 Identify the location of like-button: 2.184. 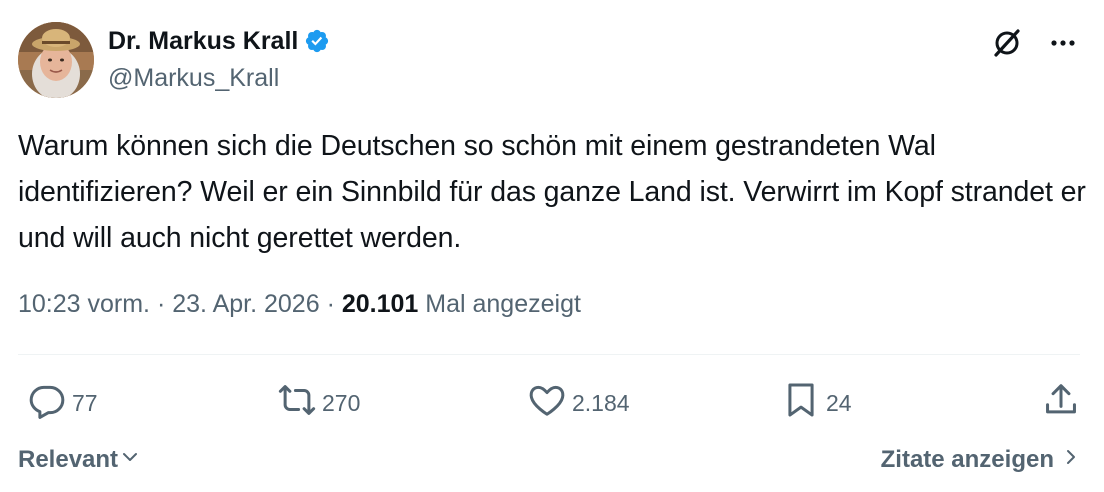
(579, 403).